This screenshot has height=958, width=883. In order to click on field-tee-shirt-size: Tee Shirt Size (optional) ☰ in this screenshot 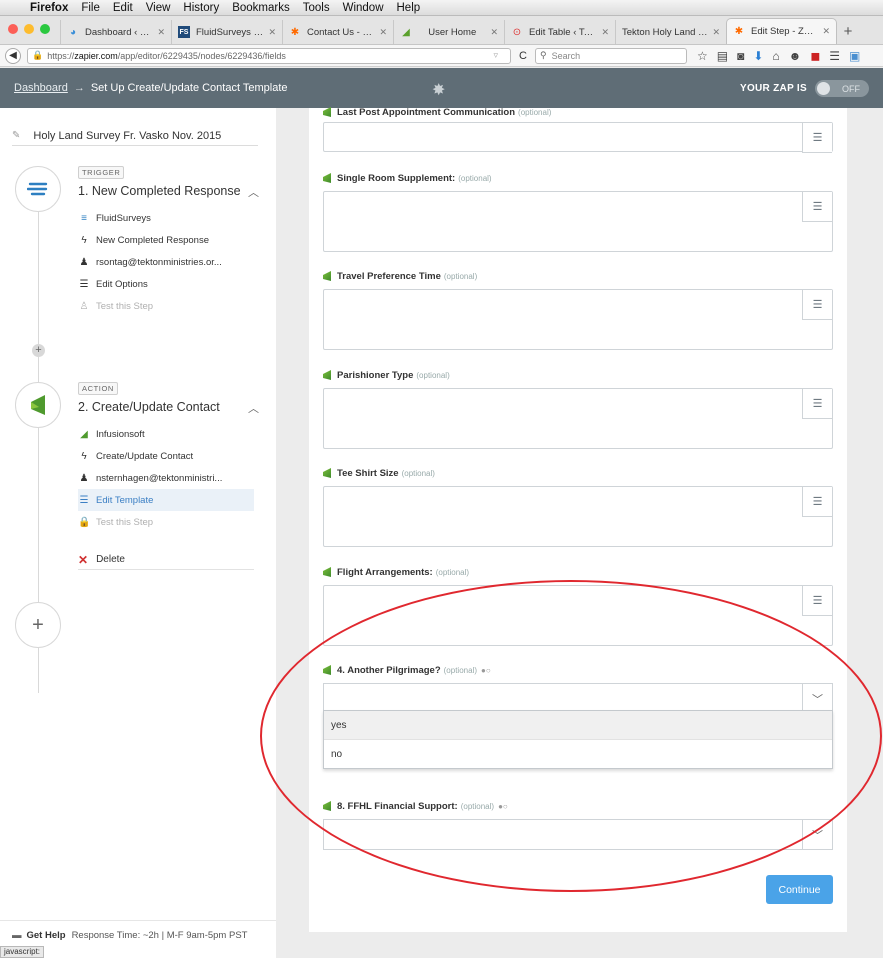, I will do `click(578, 506)`.